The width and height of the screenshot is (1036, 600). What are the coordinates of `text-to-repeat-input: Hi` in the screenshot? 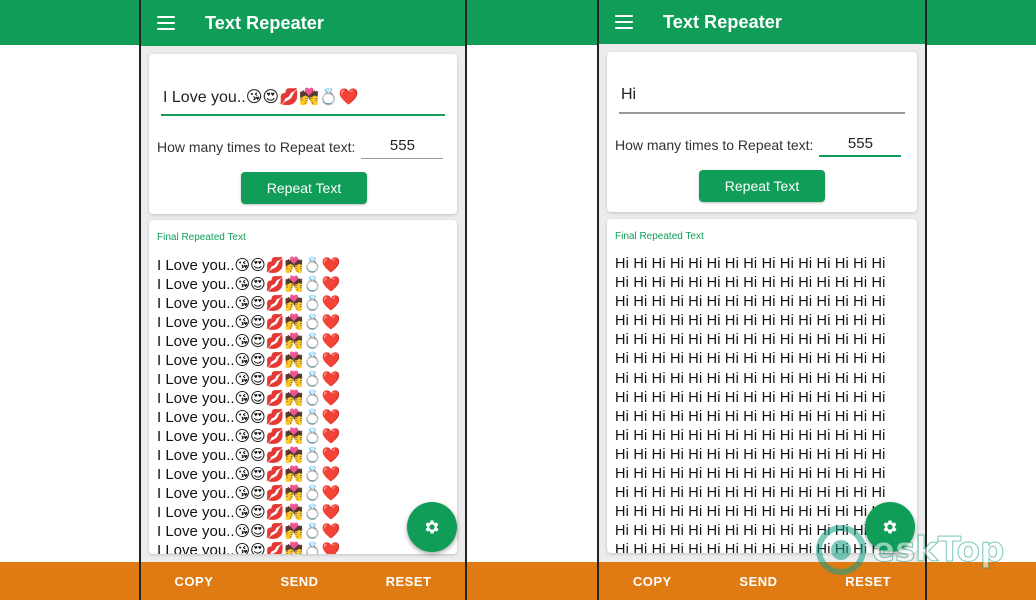 It's located at (762, 96).